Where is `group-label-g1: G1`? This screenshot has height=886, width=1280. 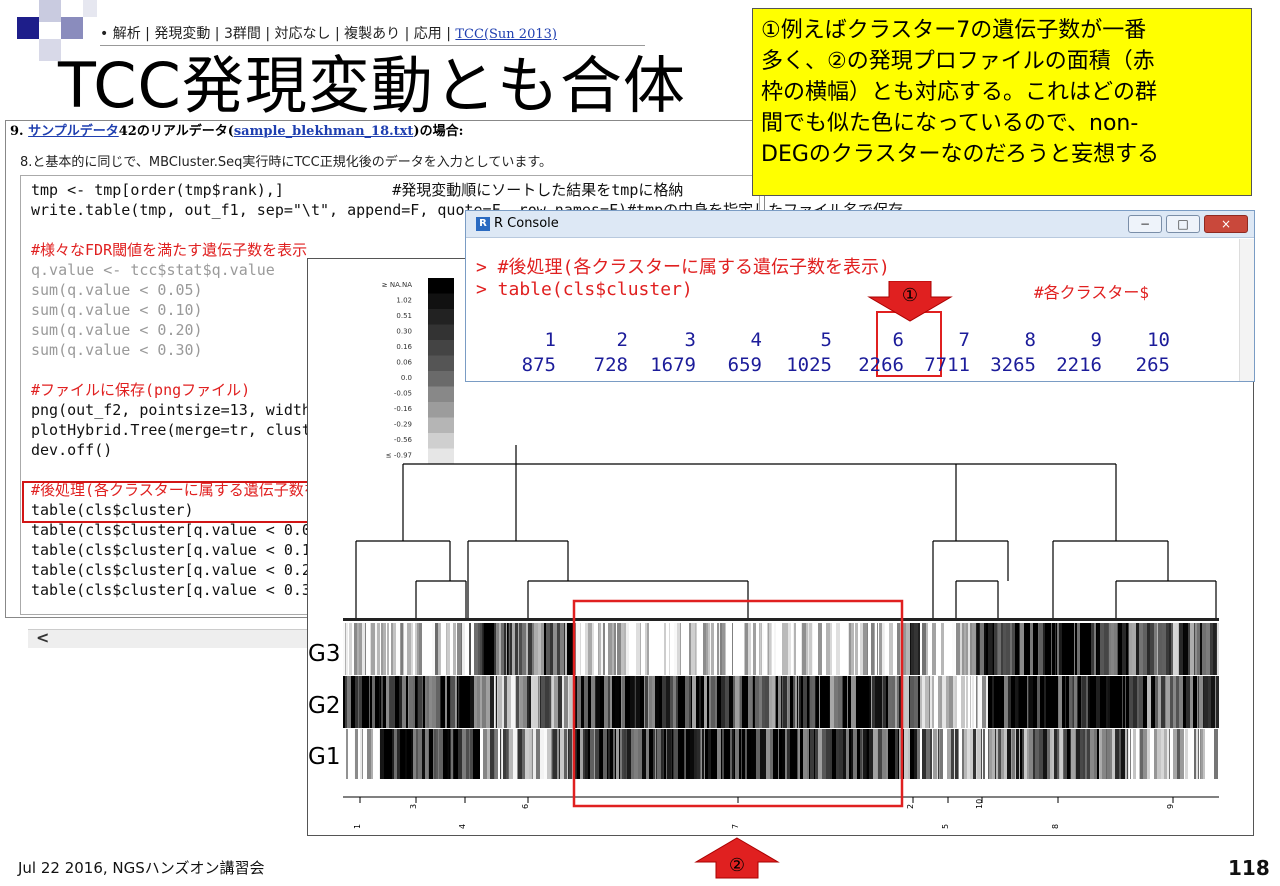
group-label-g1: G1 is located at coordinates (324, 757).